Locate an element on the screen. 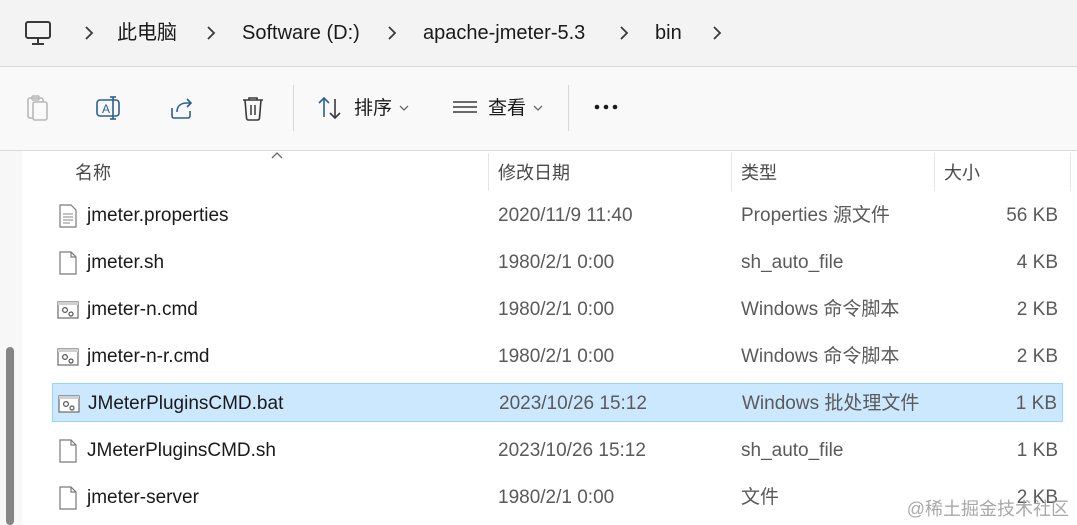 This screenshot has height=525, width=1077. file-name: JMeterPluginsCMD.sh is located at coordinates (181, 451).